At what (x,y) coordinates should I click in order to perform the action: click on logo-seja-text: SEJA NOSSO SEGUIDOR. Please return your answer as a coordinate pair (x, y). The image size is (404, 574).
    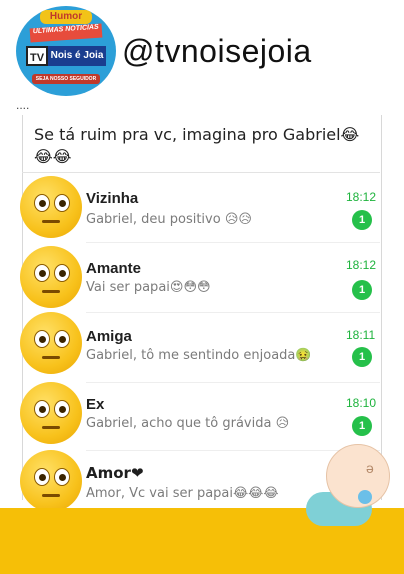
    Looking at the image, I should click on (66, 79).